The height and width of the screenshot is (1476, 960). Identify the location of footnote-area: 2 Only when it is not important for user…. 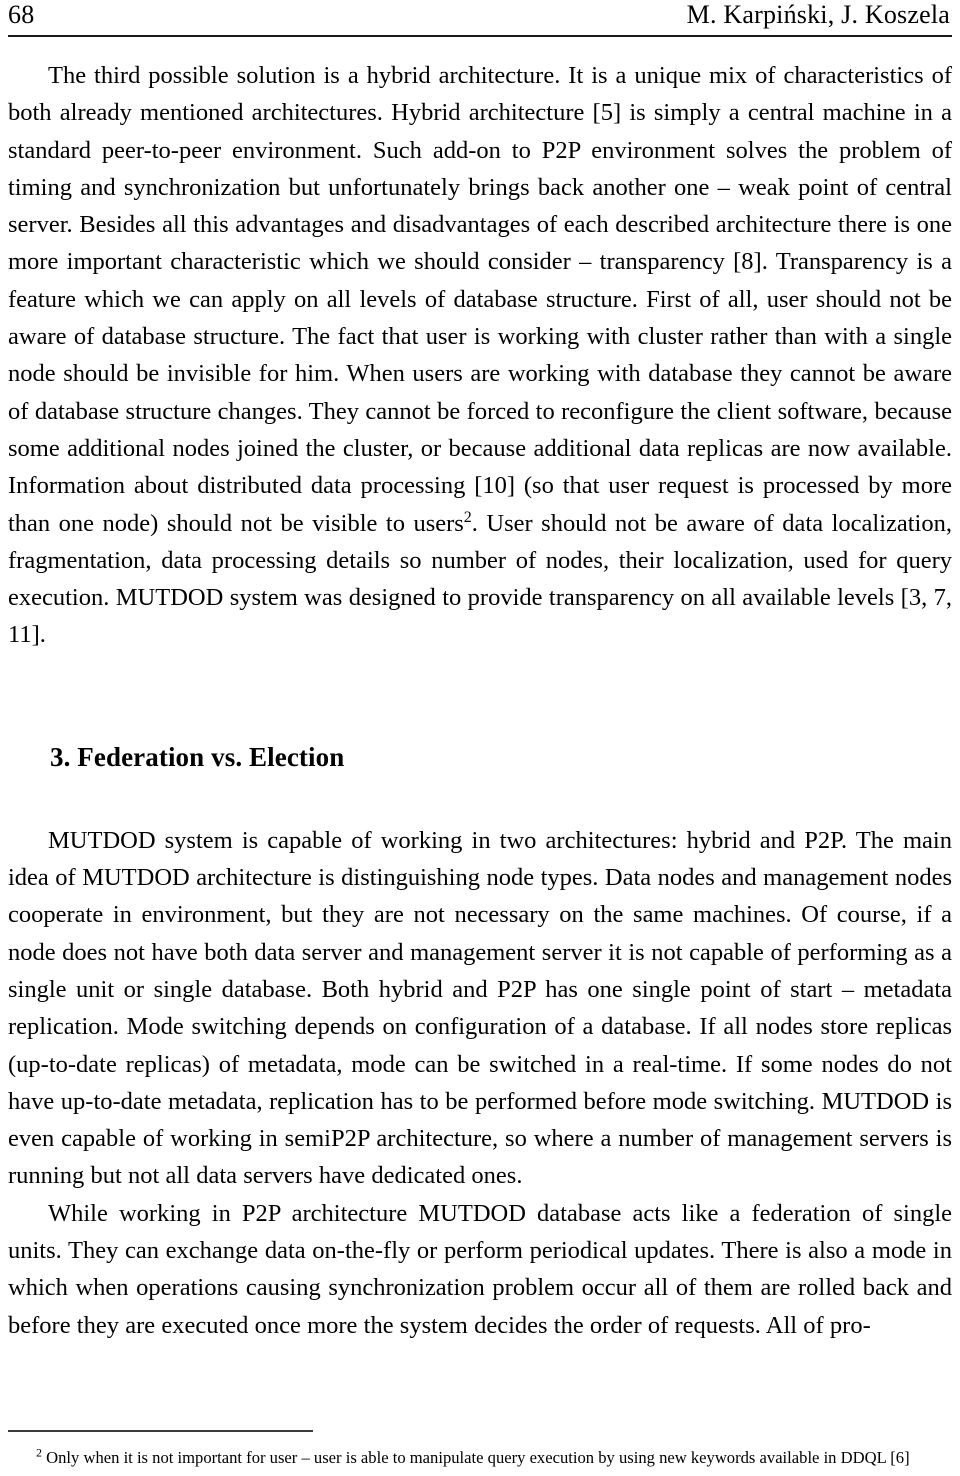
(480, 1450).